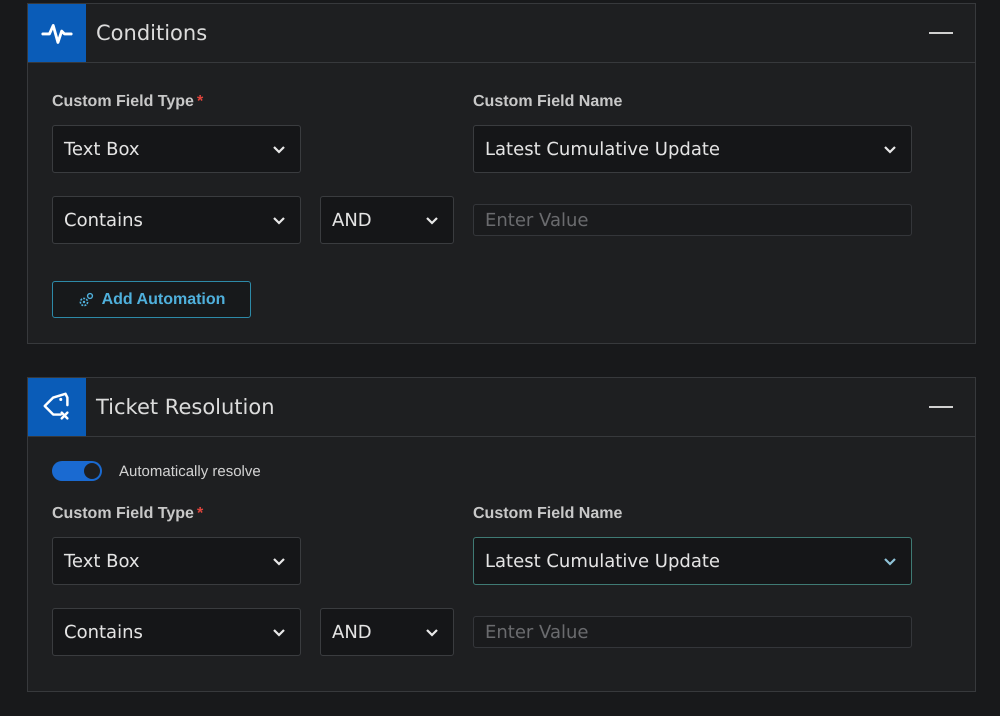 The width and height of the screenshot is (1000, 716). What do you see at coordinates (152, 33) in the screenshot?
I see `section-title: Conditions` at bounding box center [152, 33].